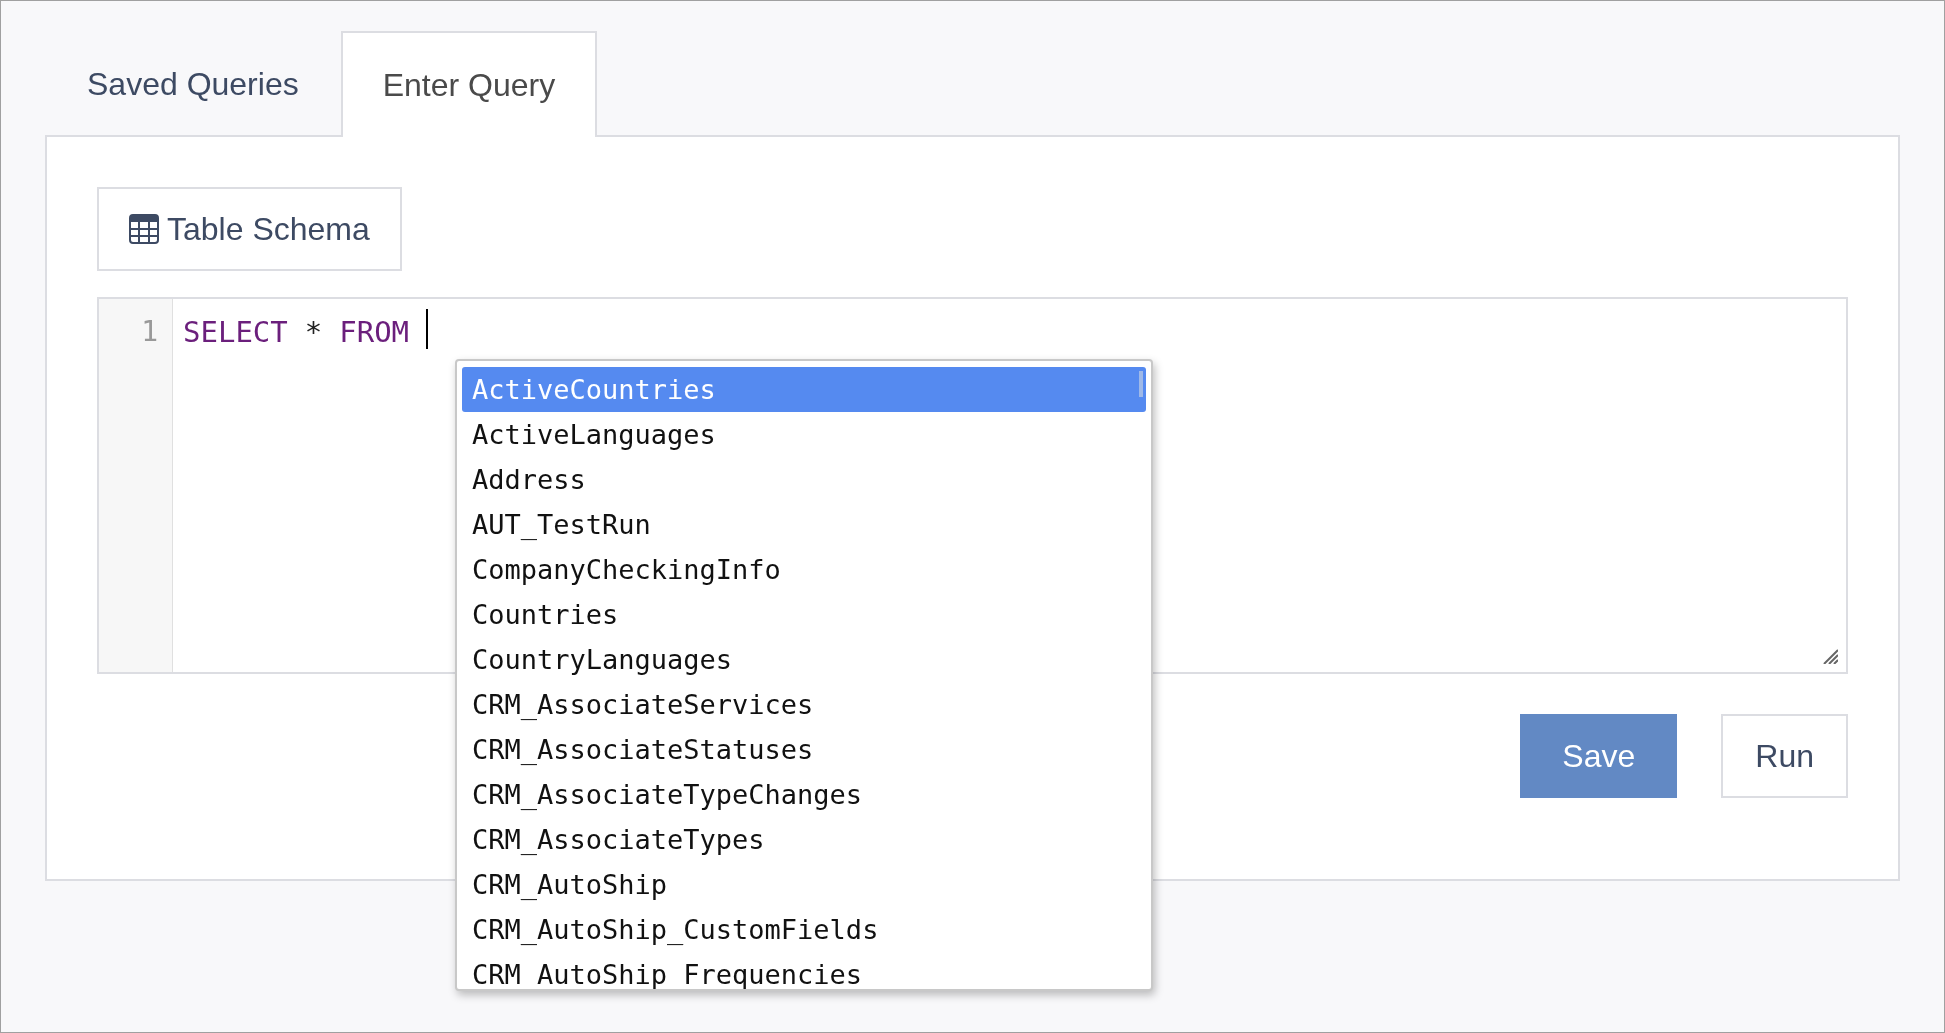 Image resolution: width=1945 pixels, height=1033 pixels. I want to click on autocomplete-item: CompanyCheckingInfo, so click(804, 569).